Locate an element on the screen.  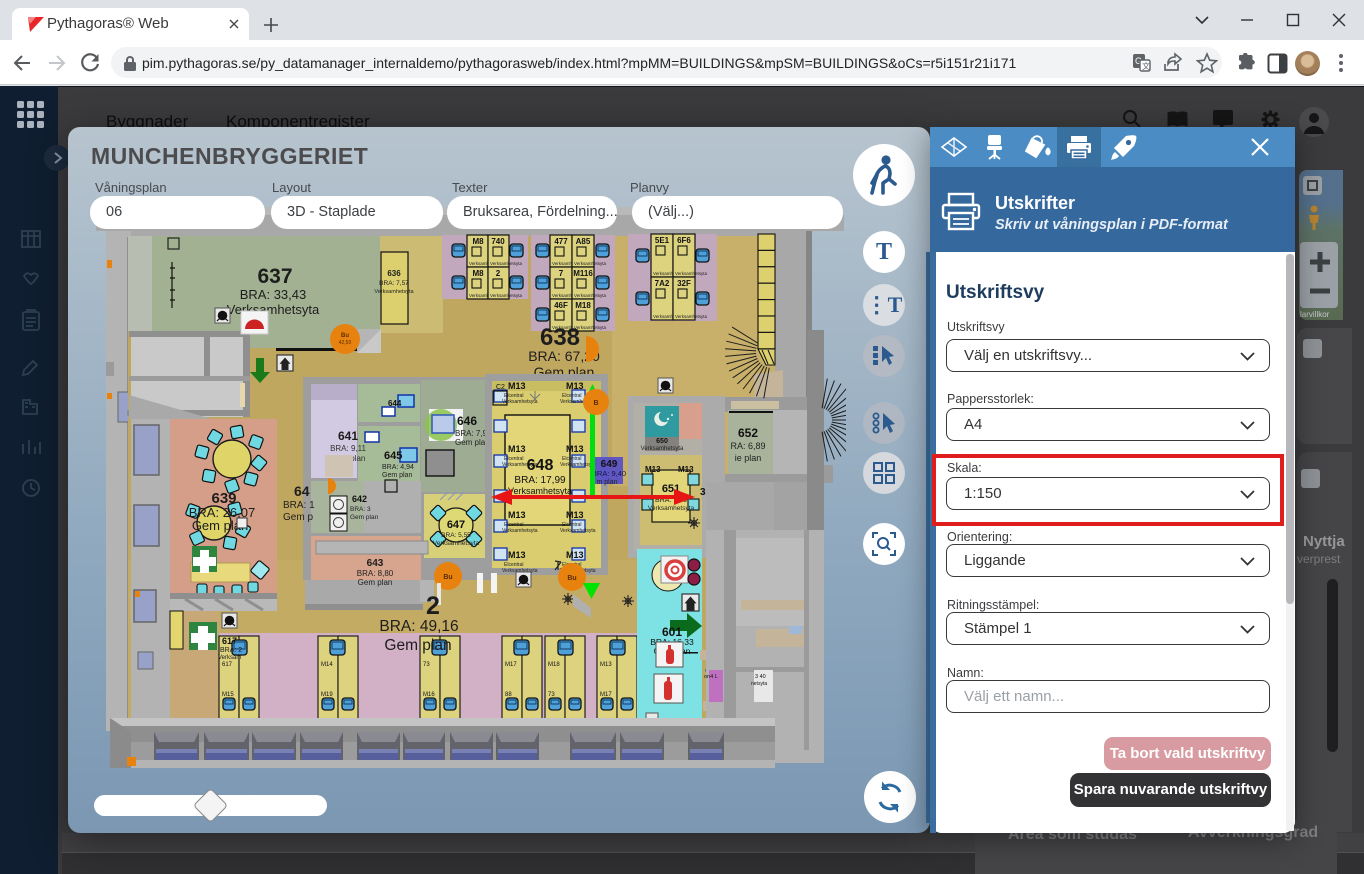
svg-text: 7 is located at coordinates (561, 273).